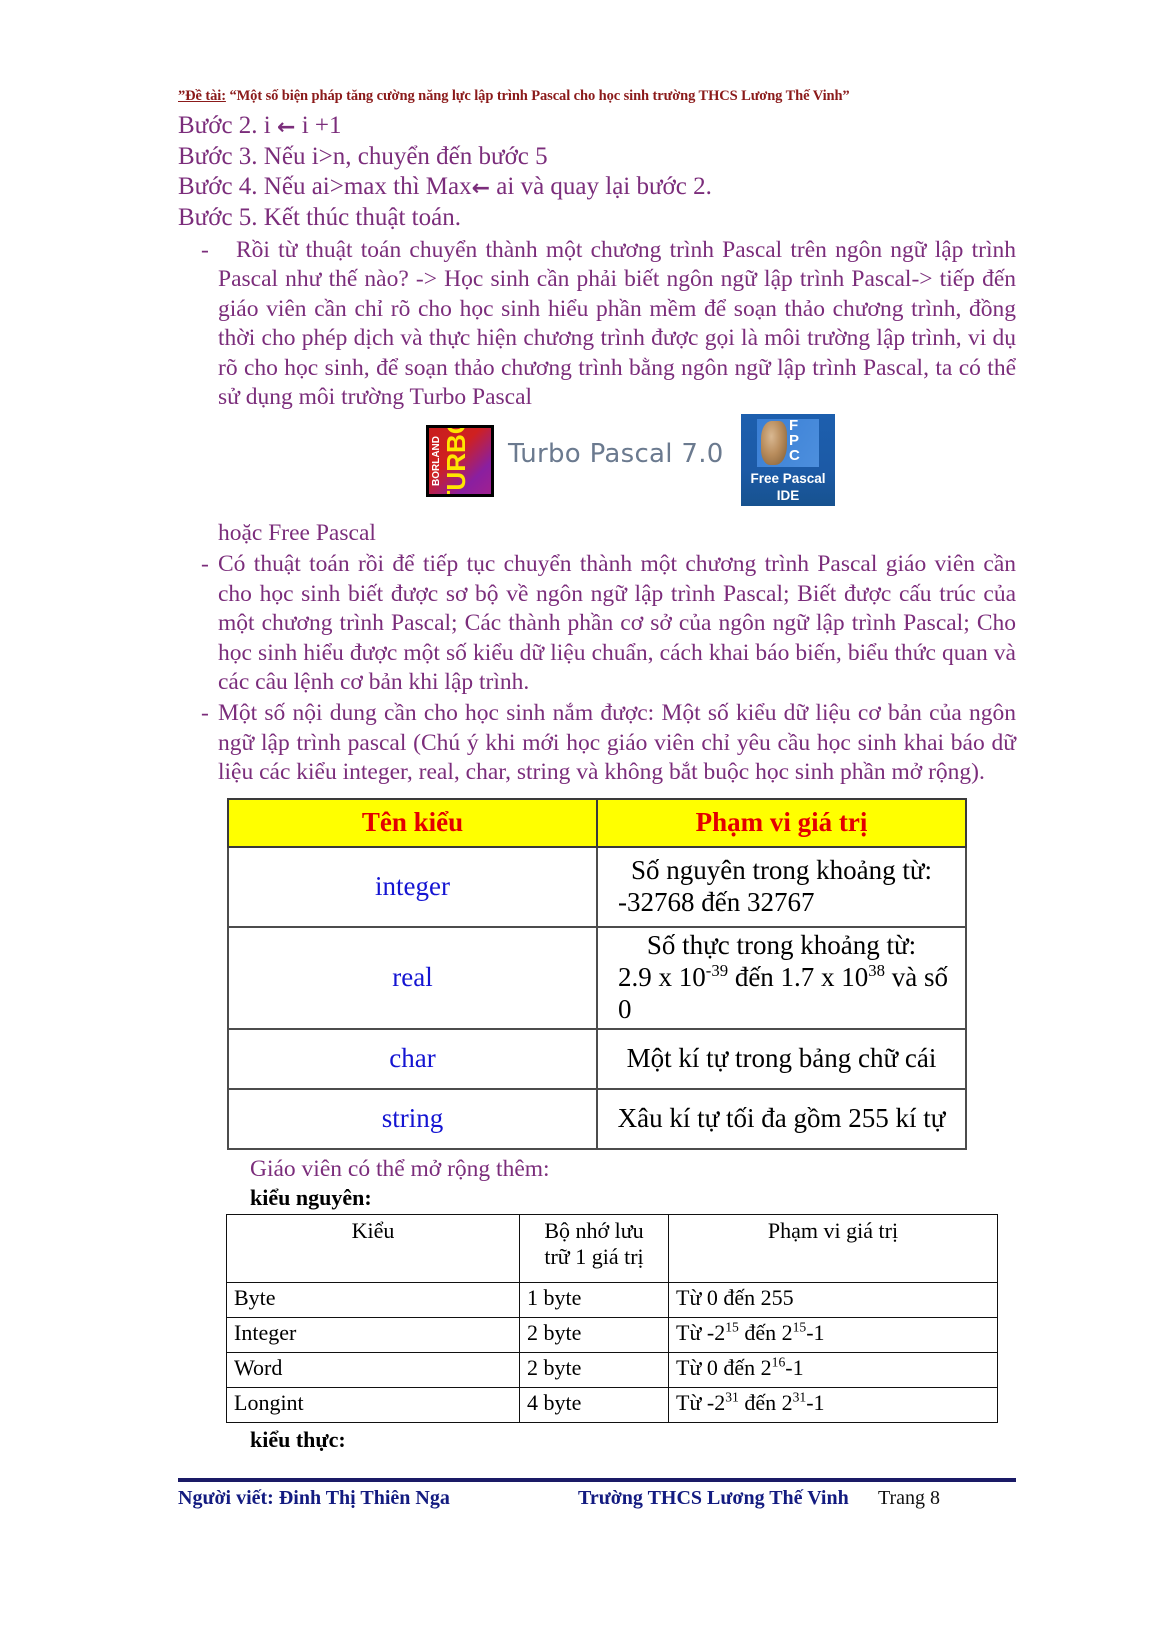 The width and height of the screenshot is (1158, 1637). What do you see at coordinates (412, 977) in the screenshot?
I see `table1-type-real: real` at bounding box center [412, 977].